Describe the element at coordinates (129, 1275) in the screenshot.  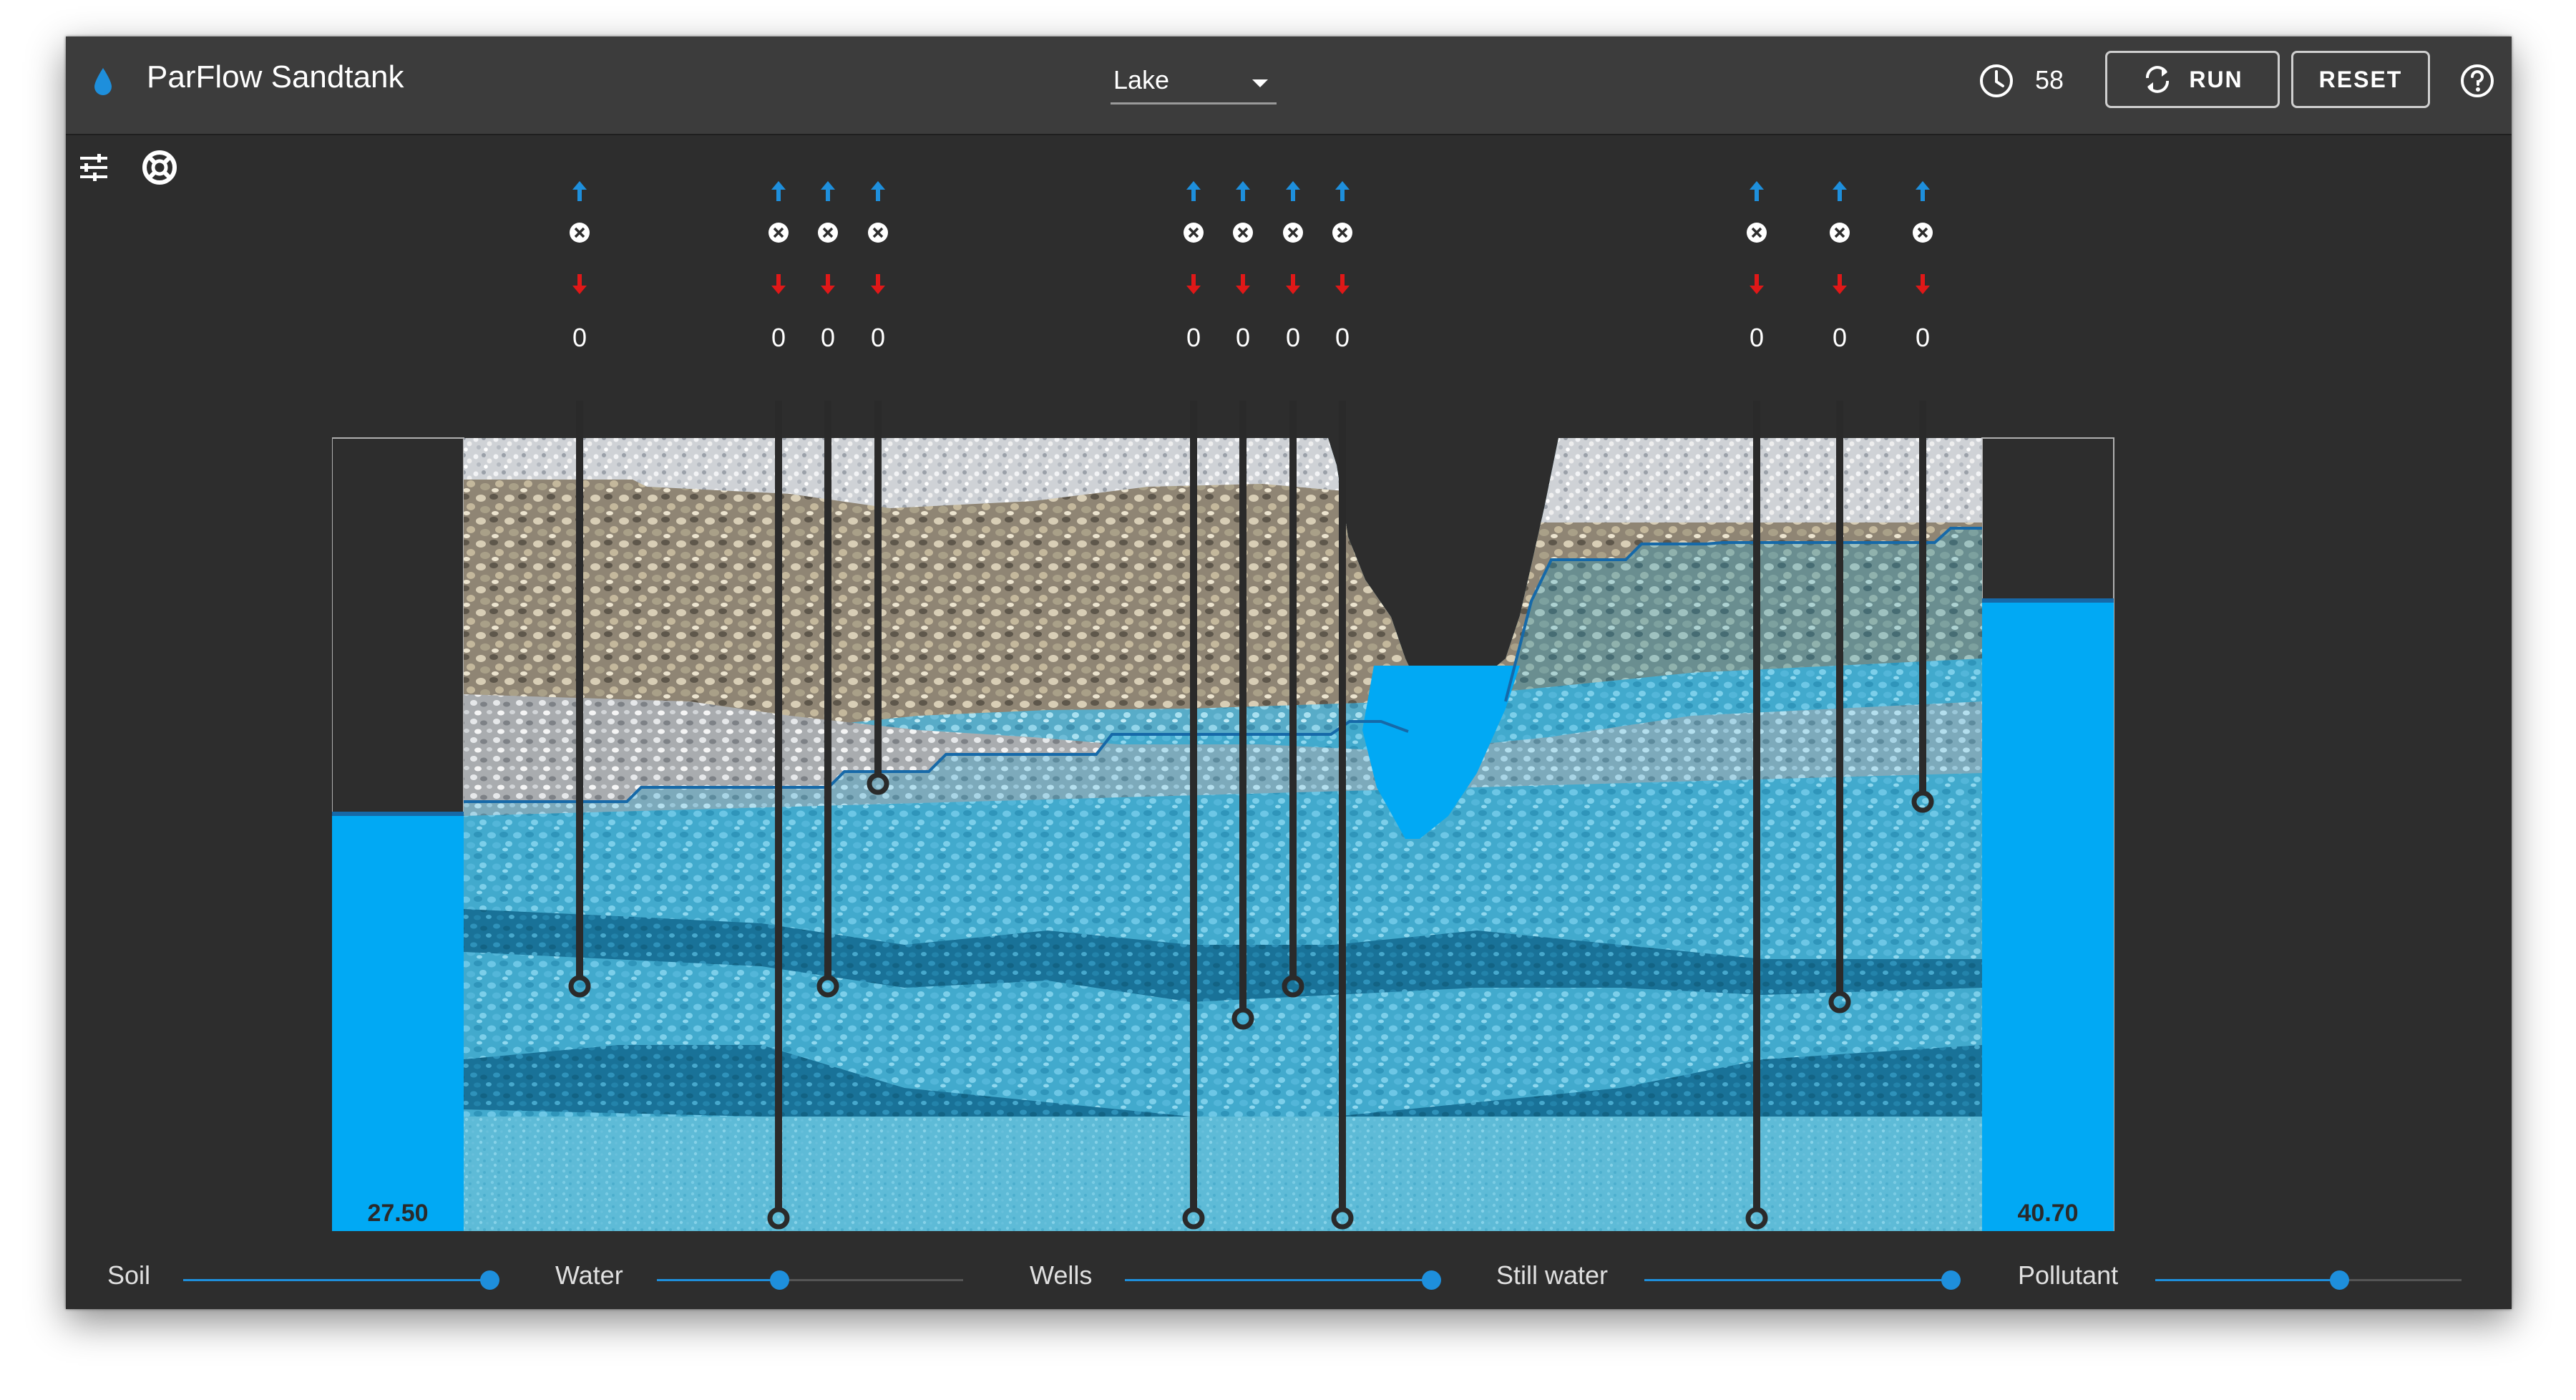
I see `slider-label-soil: Soil` at that location.